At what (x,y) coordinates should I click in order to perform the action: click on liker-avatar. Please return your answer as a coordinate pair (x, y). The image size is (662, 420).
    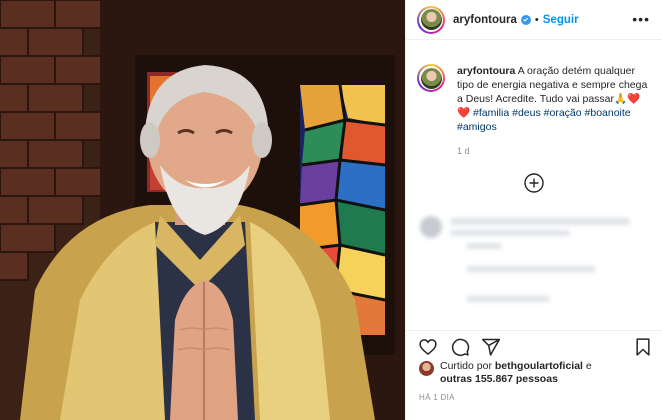
    Looking at the image, I should click on (426, 368).